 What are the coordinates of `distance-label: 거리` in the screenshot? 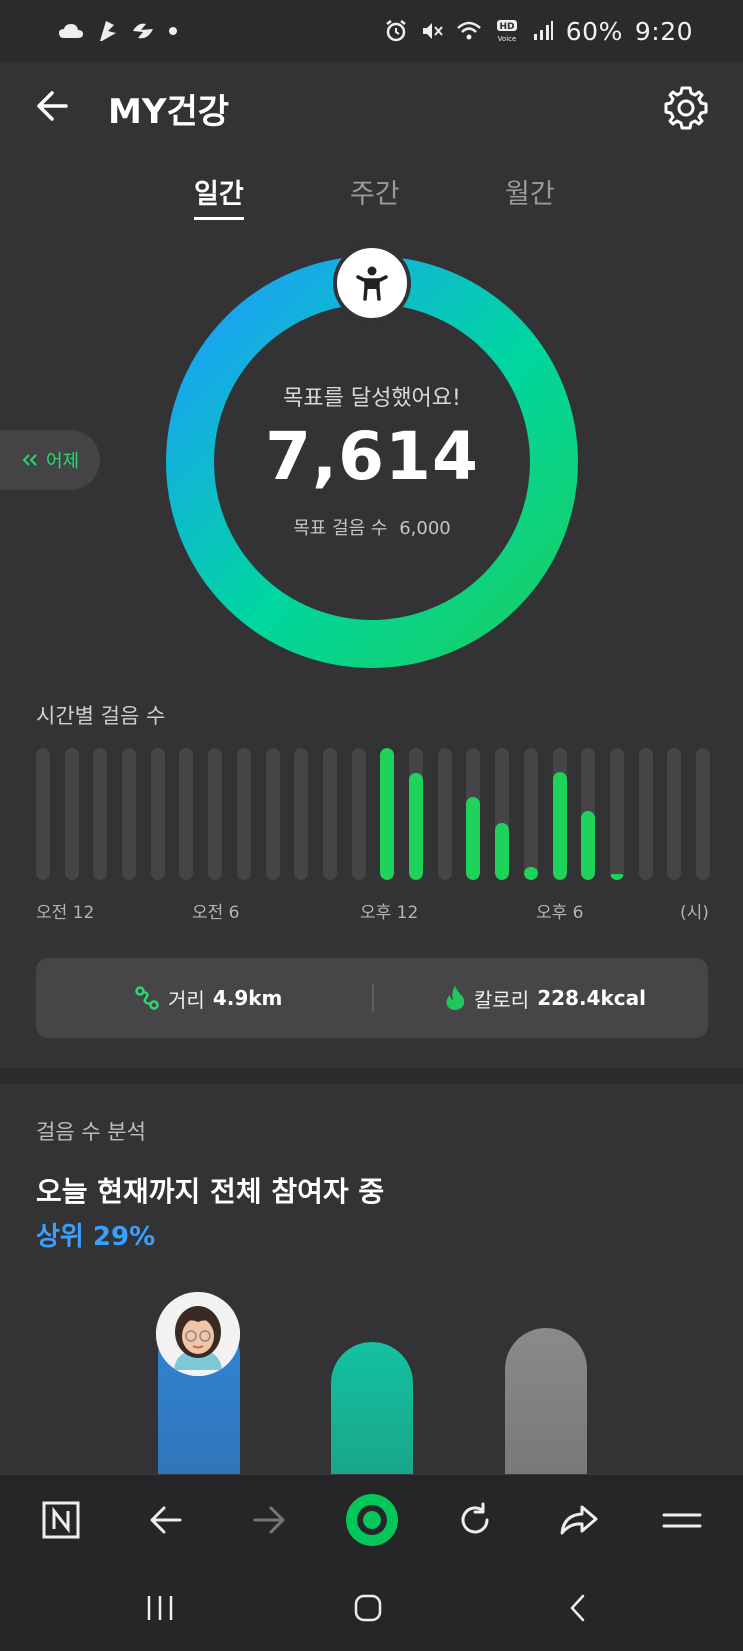 It's located at (186, 999).